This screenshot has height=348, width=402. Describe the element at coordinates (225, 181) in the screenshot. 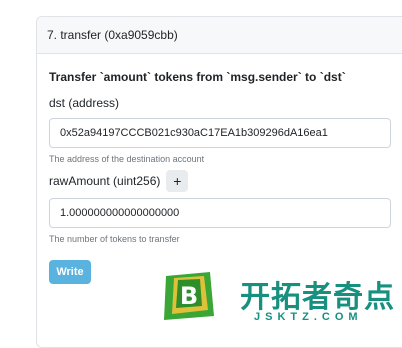

I see `raw-amount-label-row: rawAmount (uint256) +` at that location.